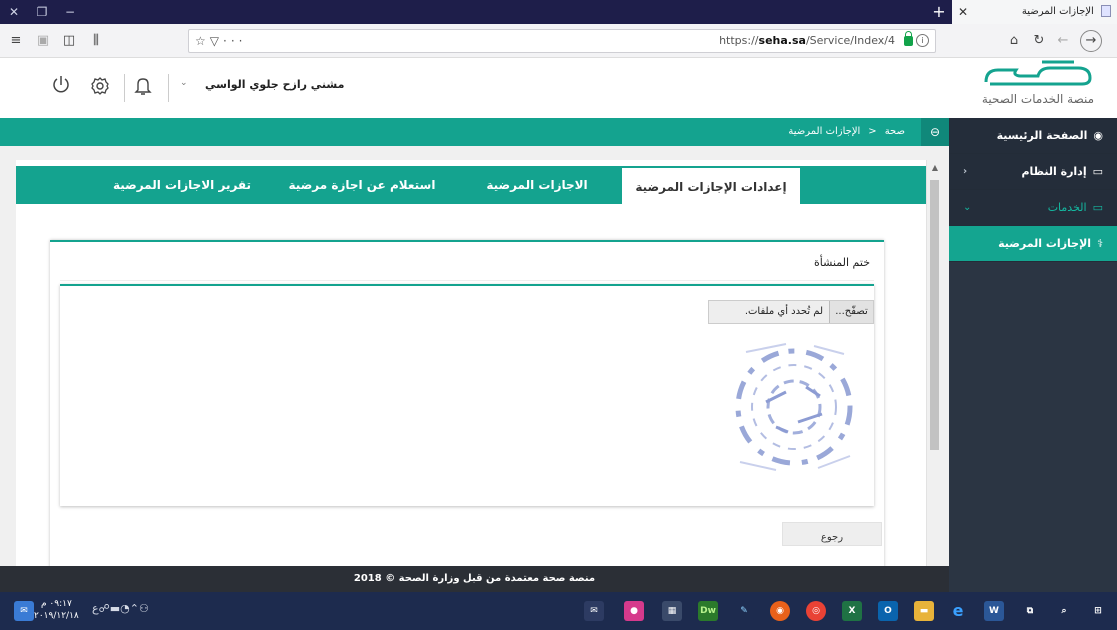 The image size is (1117, 630). Describe the element at coordinates (888, 611) in the screenshot. I see `outlook-icon: O` at that location.